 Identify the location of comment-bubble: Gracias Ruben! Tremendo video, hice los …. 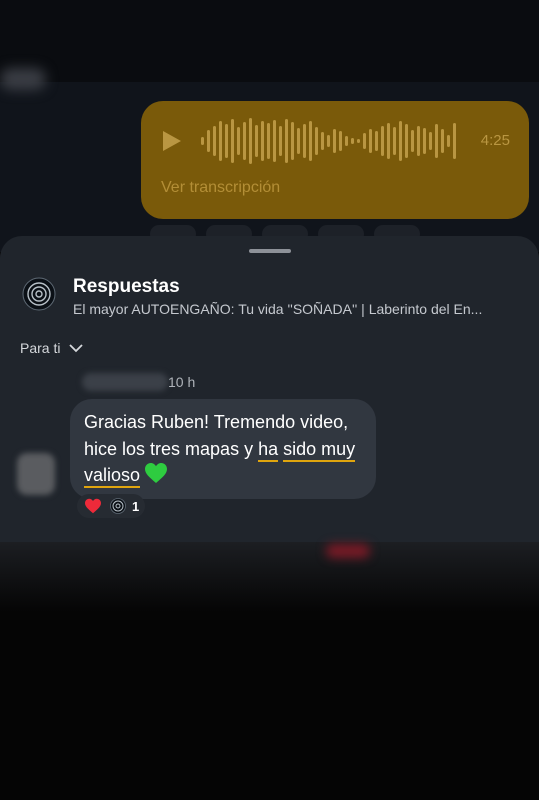
(223, 449).